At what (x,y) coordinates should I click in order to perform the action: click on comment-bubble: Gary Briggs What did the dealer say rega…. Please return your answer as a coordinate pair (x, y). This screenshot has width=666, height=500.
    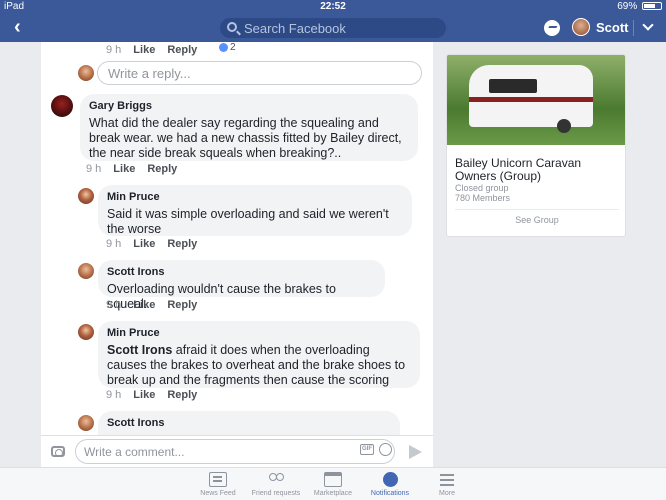
    Looking at the image, I should click on (249, 127).